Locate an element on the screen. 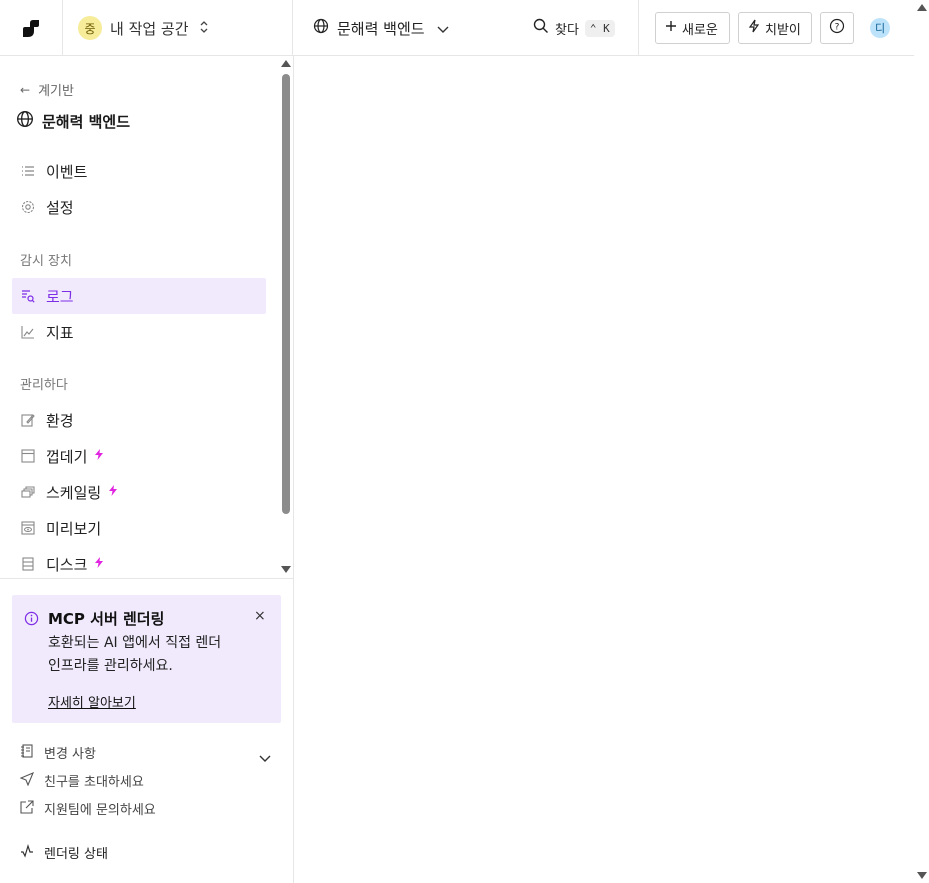  help-button: ? is located at coordinates (837, 28).